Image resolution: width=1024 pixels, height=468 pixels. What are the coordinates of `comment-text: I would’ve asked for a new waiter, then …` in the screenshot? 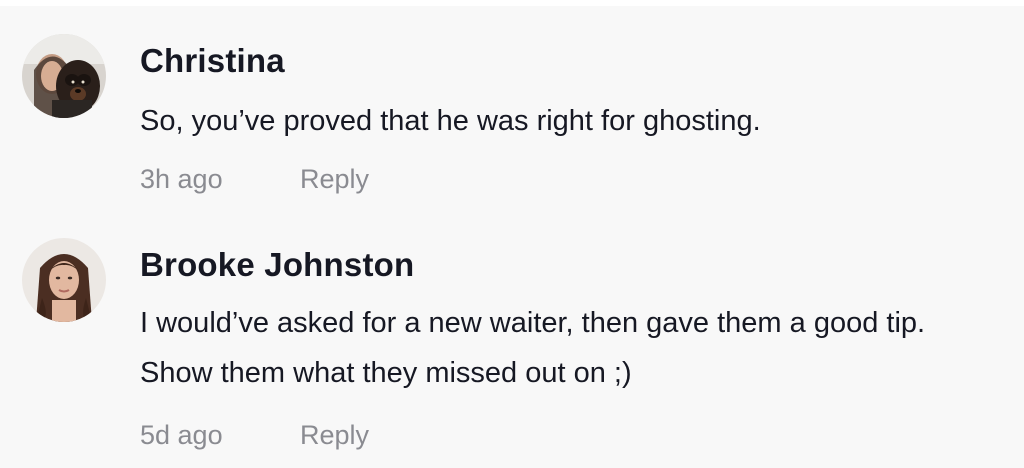 It's located at (533, 348).